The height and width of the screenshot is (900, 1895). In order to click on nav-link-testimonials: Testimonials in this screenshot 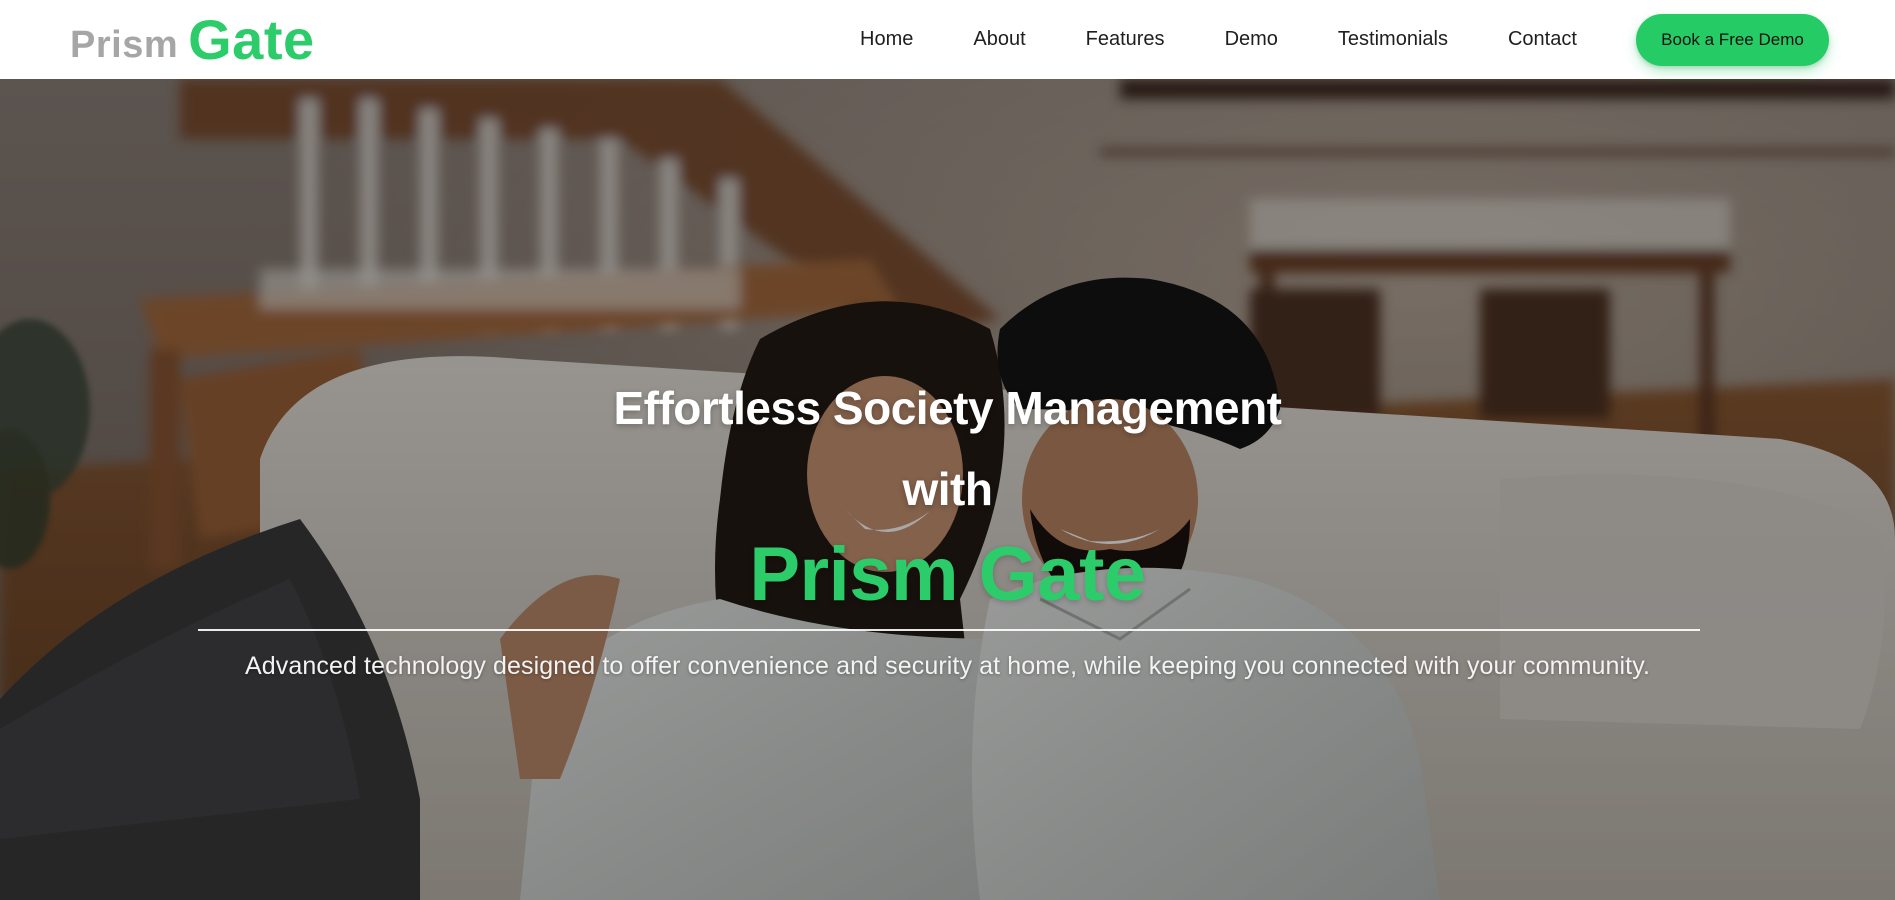, I will do `click(1393, 39)`.